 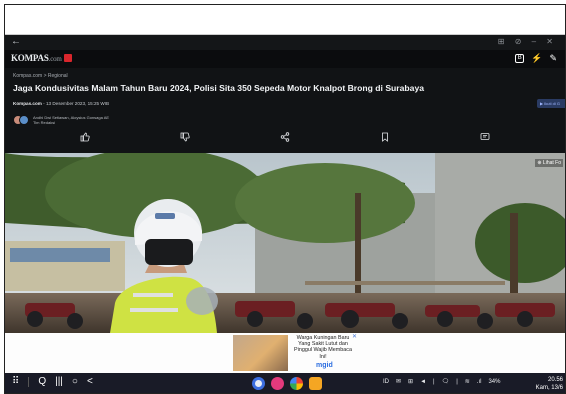 What do you see at coordinates (52, 381) in the screenshot?
I see `taskbar-nav: ⠿ Q ||| ○ <` at bounding box center [52, 381].